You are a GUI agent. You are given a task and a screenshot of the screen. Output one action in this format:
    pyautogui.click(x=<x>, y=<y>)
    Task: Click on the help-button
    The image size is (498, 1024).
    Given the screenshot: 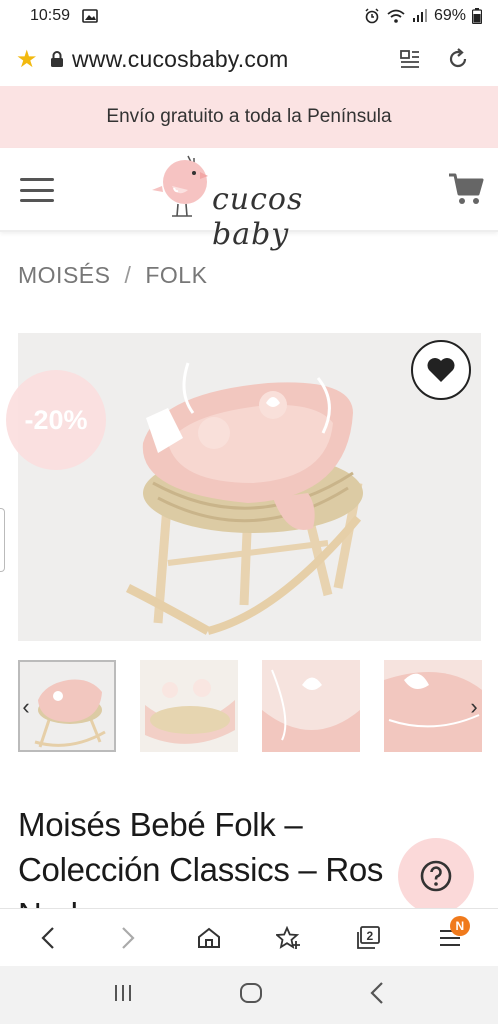 What is the action you would take?
    pyautogui.click(x=436, y=876)
    